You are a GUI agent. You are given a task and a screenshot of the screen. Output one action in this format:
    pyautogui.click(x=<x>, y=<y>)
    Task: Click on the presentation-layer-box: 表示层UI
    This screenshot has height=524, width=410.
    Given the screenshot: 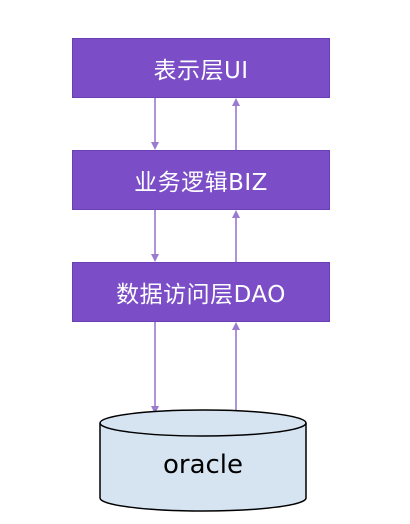 What is the action you would take?
    pyautogui.click(x=201, y=68)
    